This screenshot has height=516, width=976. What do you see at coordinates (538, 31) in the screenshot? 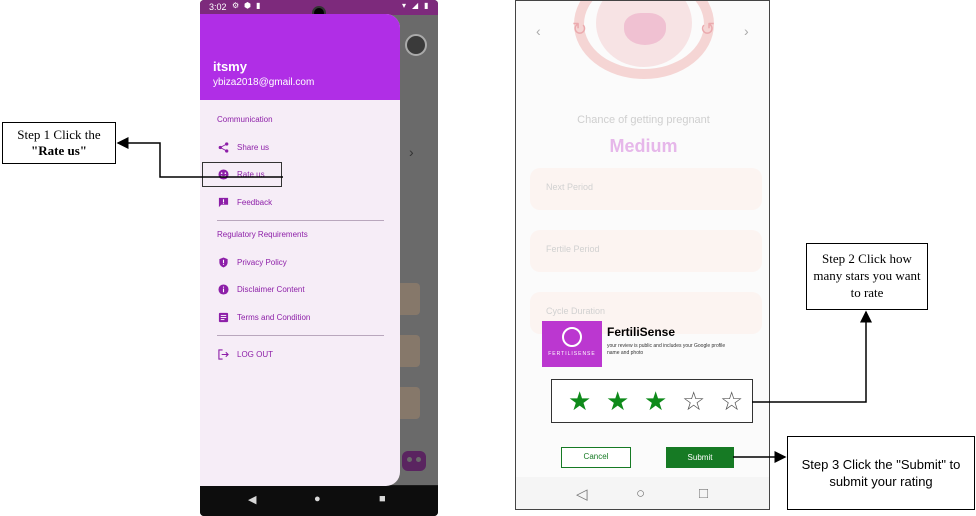
I see `chevron-left-icon: ‹` at bounding box center [538, 31].